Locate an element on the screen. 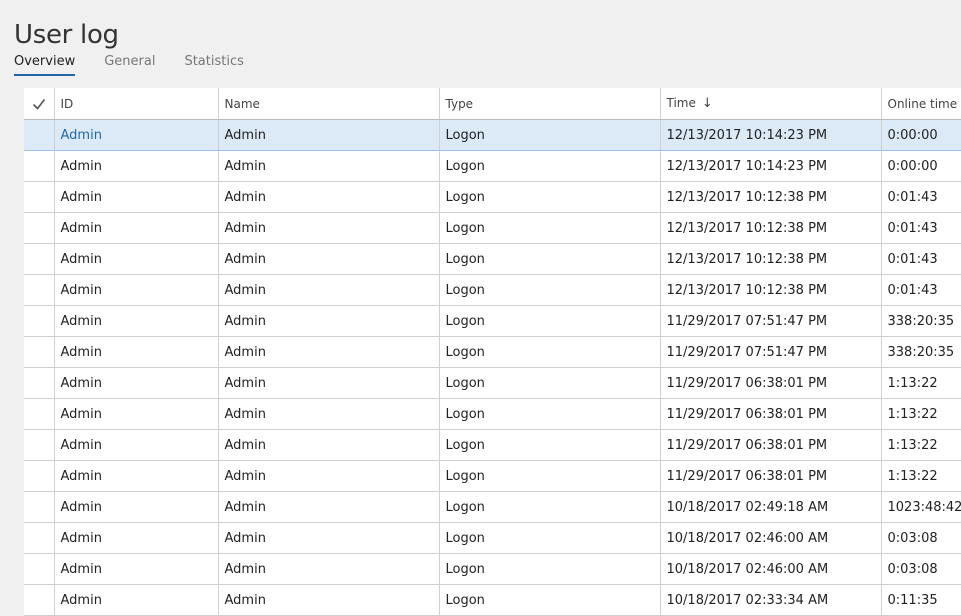 Image resolution: width=961 pixels, height=616 pixels. cell-time: 10/18/2017 02:49:18 AM is located at coordinates (770, 507).